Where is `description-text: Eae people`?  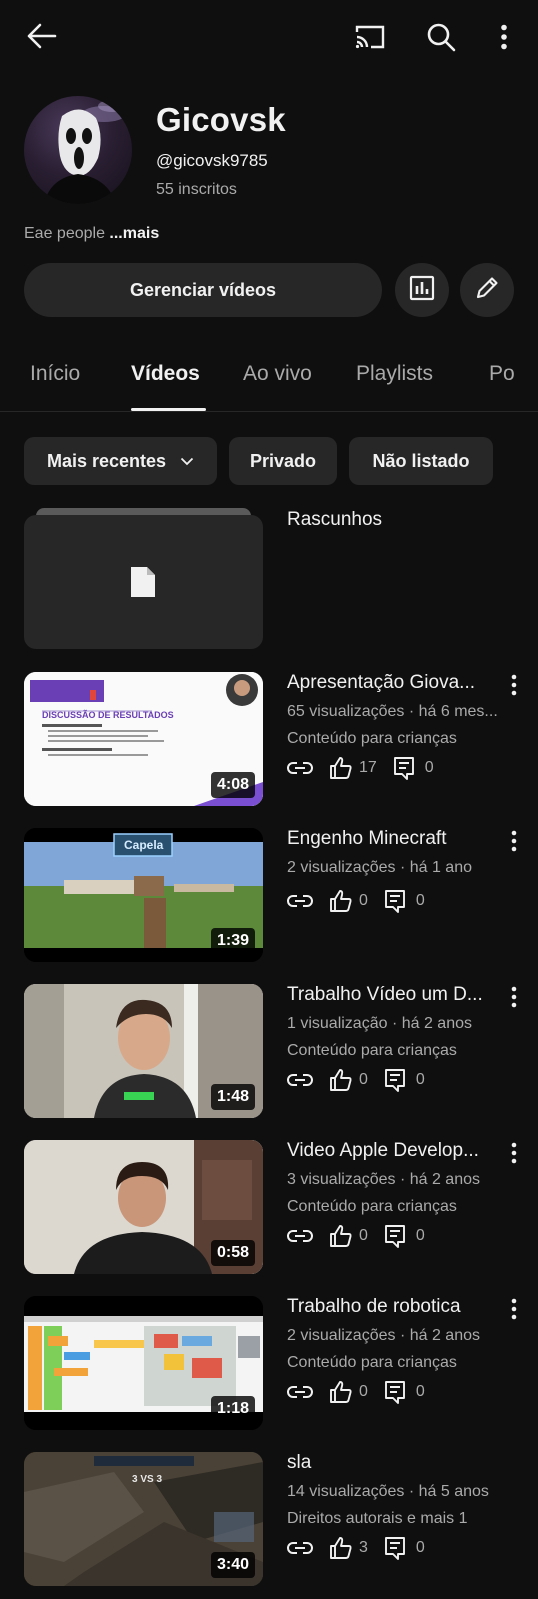
description-text: Eae people is located at coordinates (67, 233).